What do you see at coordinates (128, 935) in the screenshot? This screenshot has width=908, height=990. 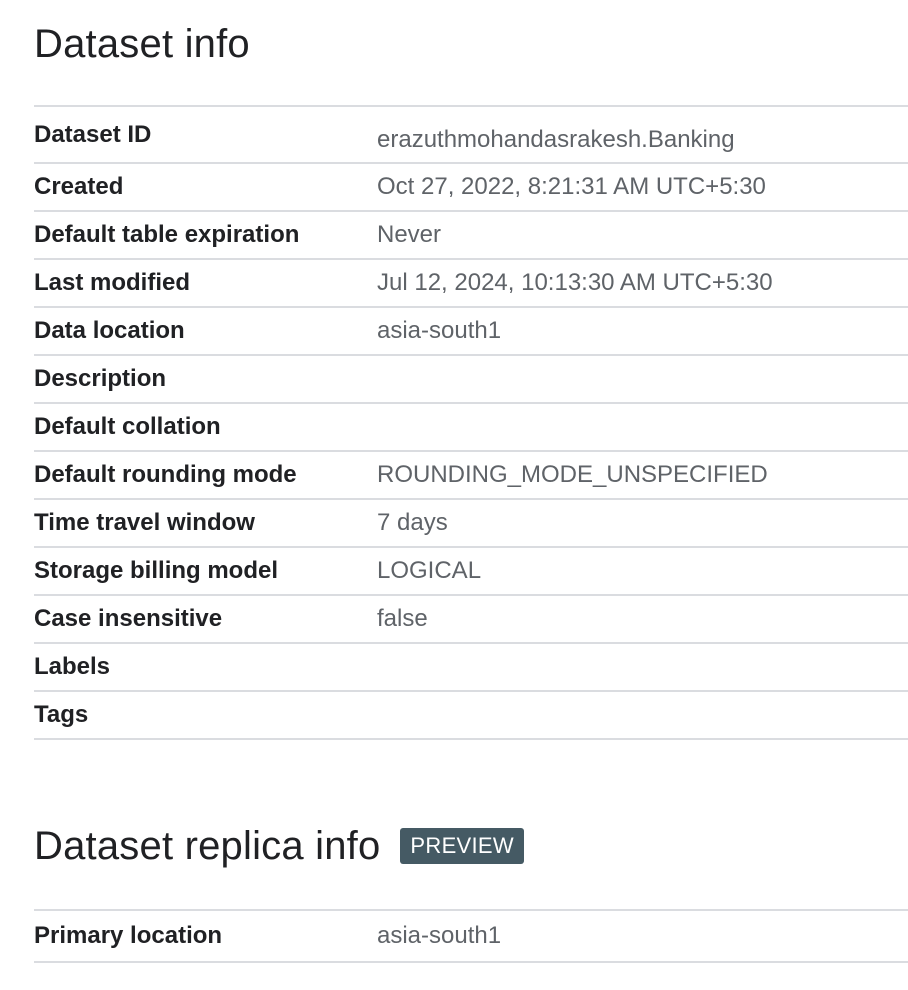 I see `row-label: Primary location` at bounding box center [128, 935].